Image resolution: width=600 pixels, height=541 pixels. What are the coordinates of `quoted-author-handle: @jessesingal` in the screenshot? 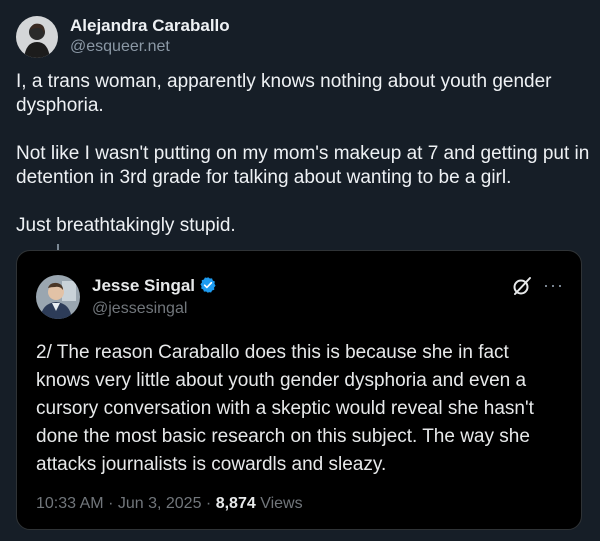 It's located at (139, 309).